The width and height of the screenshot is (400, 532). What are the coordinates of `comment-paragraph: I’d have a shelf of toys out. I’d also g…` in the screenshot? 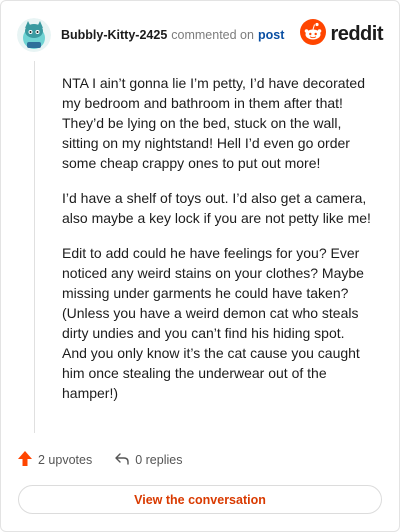 It's located at (216, 208).